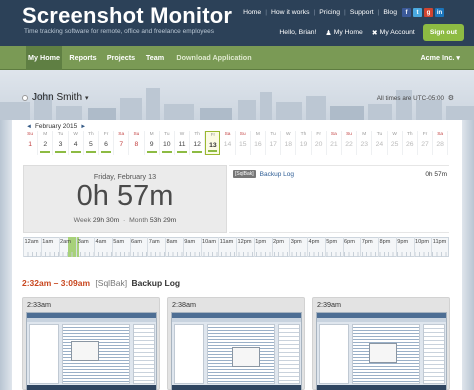 The width and height of the screenshot is (474, 390). Describe the element at coordinates (106, 220) in the screenshot. I see `week-value: 29h 30m` at that location.